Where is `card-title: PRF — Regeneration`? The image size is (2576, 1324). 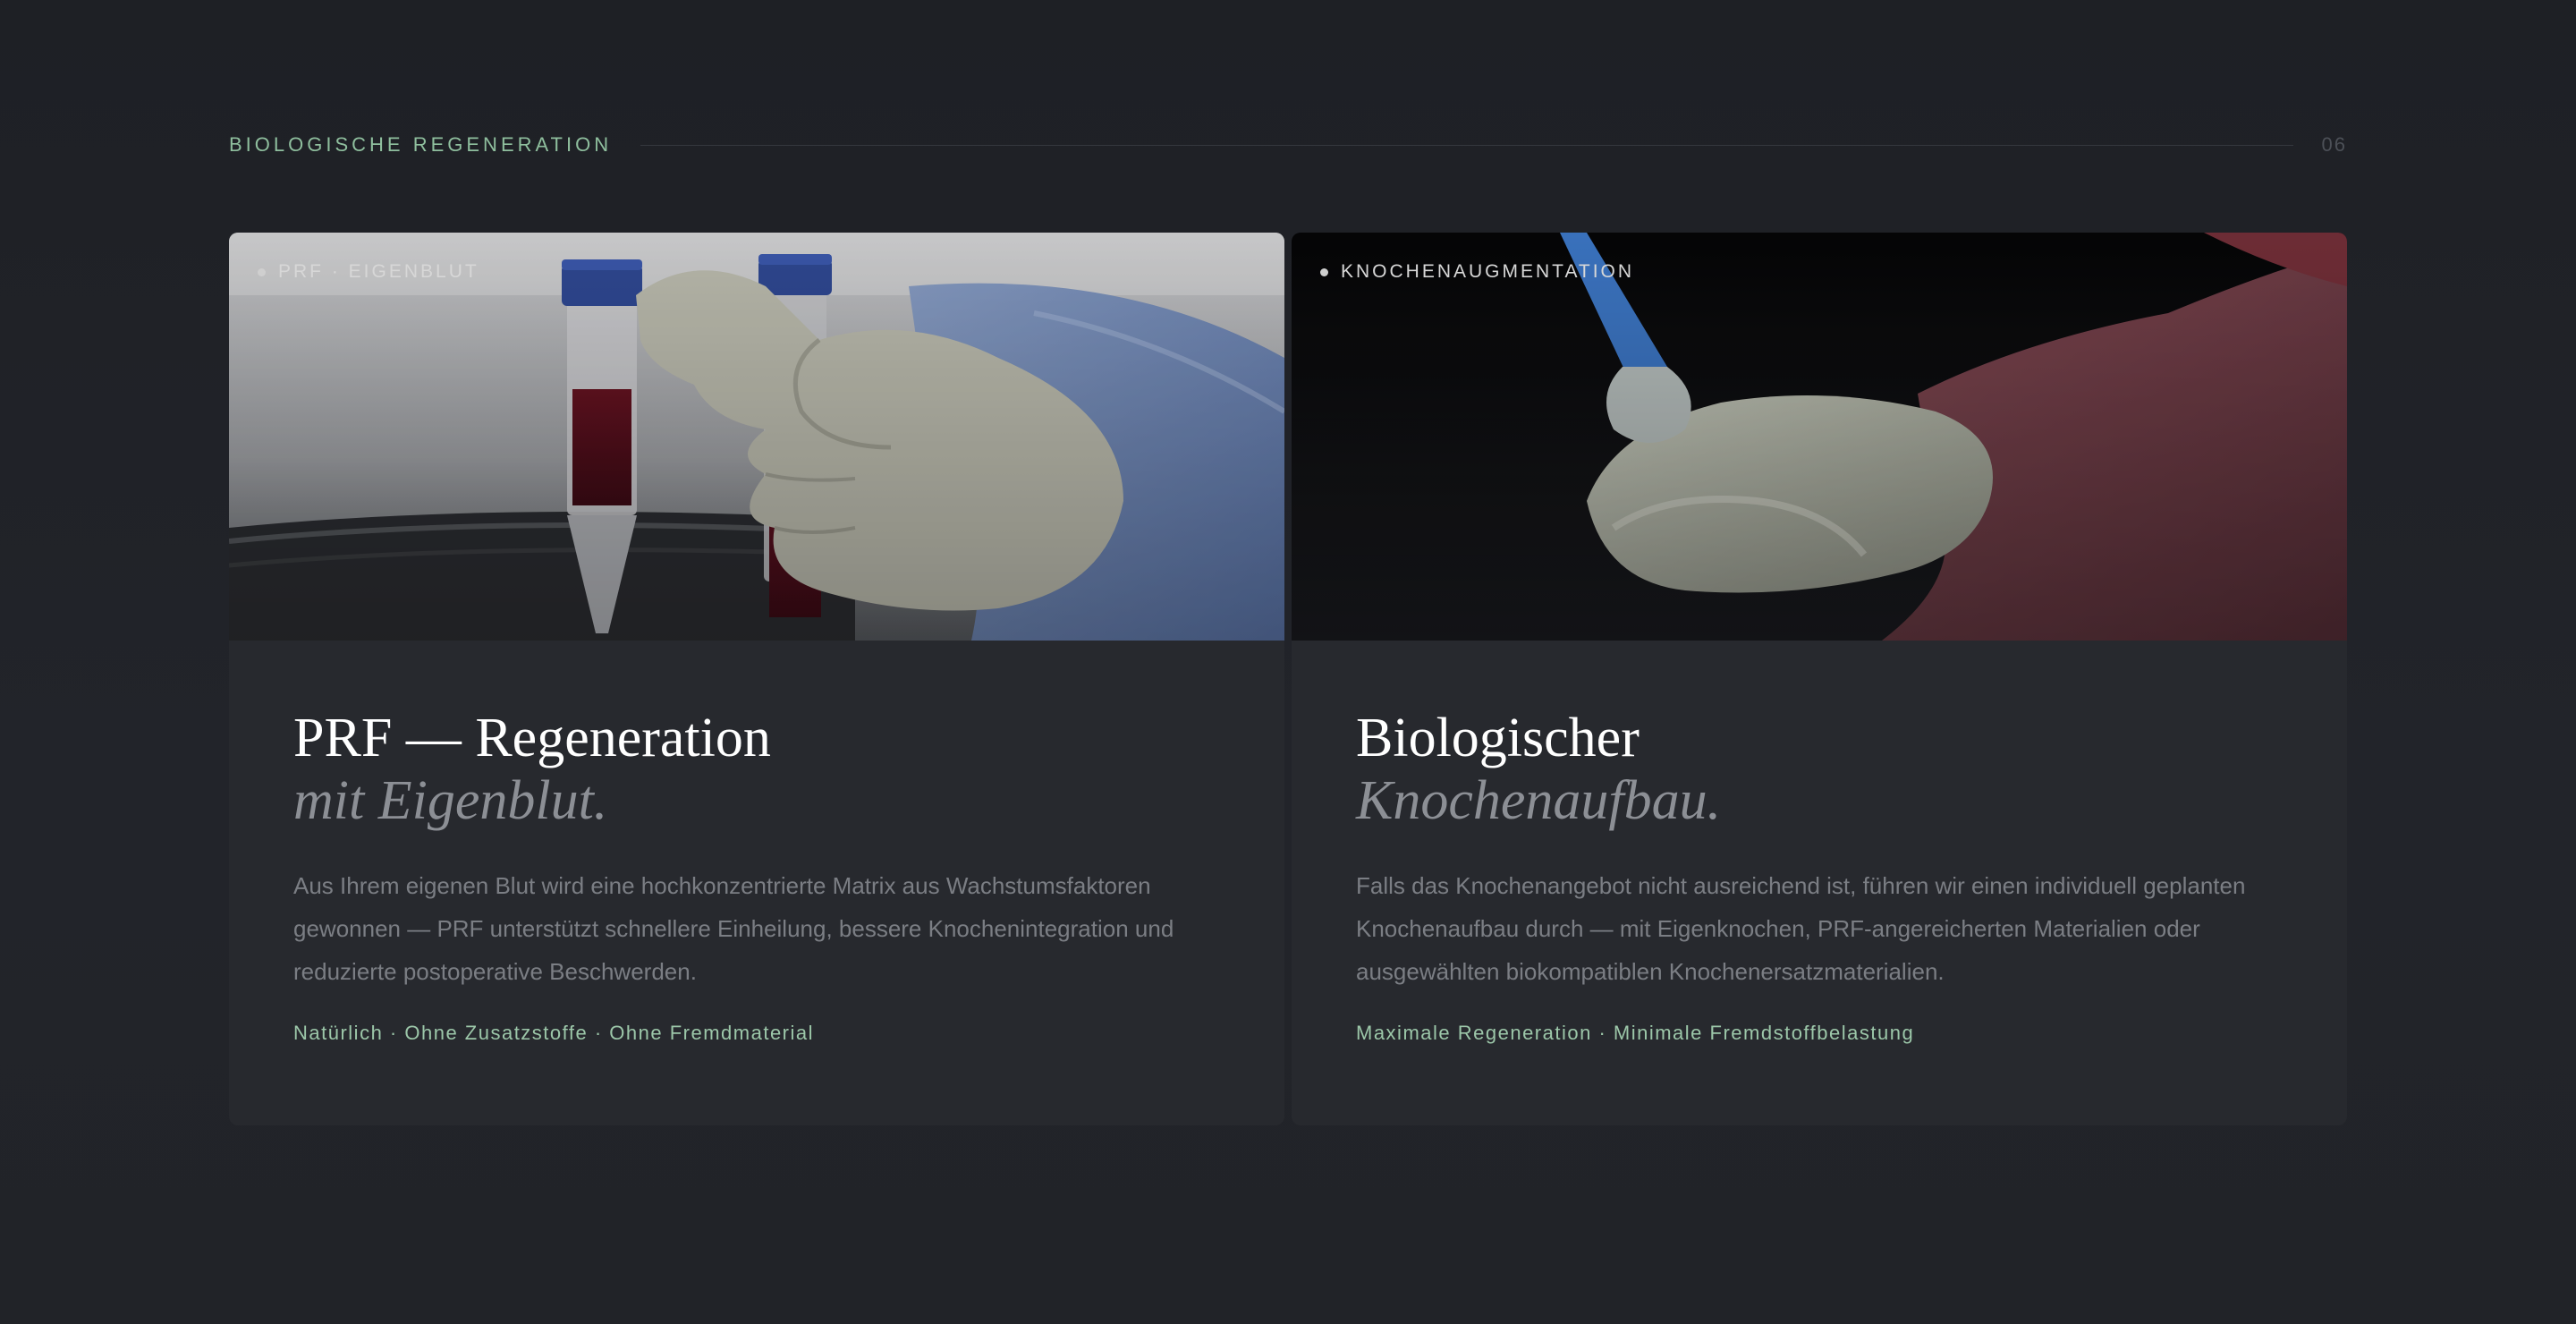 card-title: PRF — Regeneration is located at coordinates (532, 738).